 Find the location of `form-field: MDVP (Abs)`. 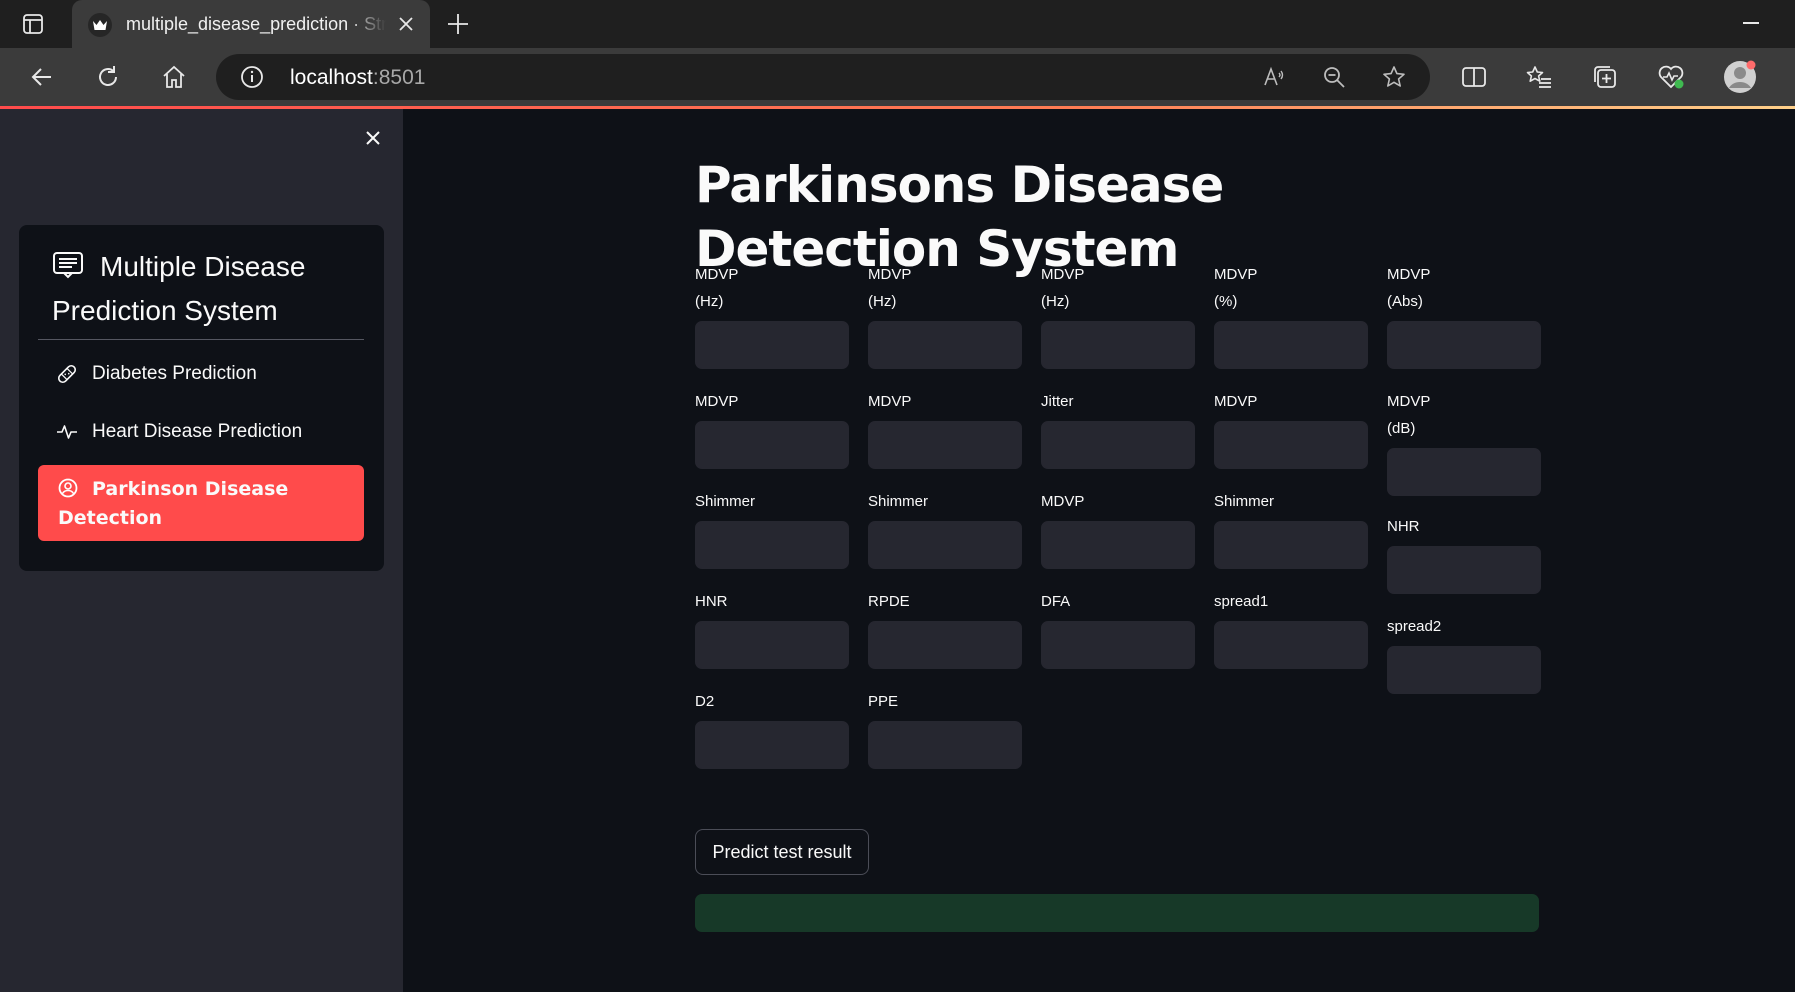

form-field: MDVP (Abs) is located at coordinates (1464, 315).